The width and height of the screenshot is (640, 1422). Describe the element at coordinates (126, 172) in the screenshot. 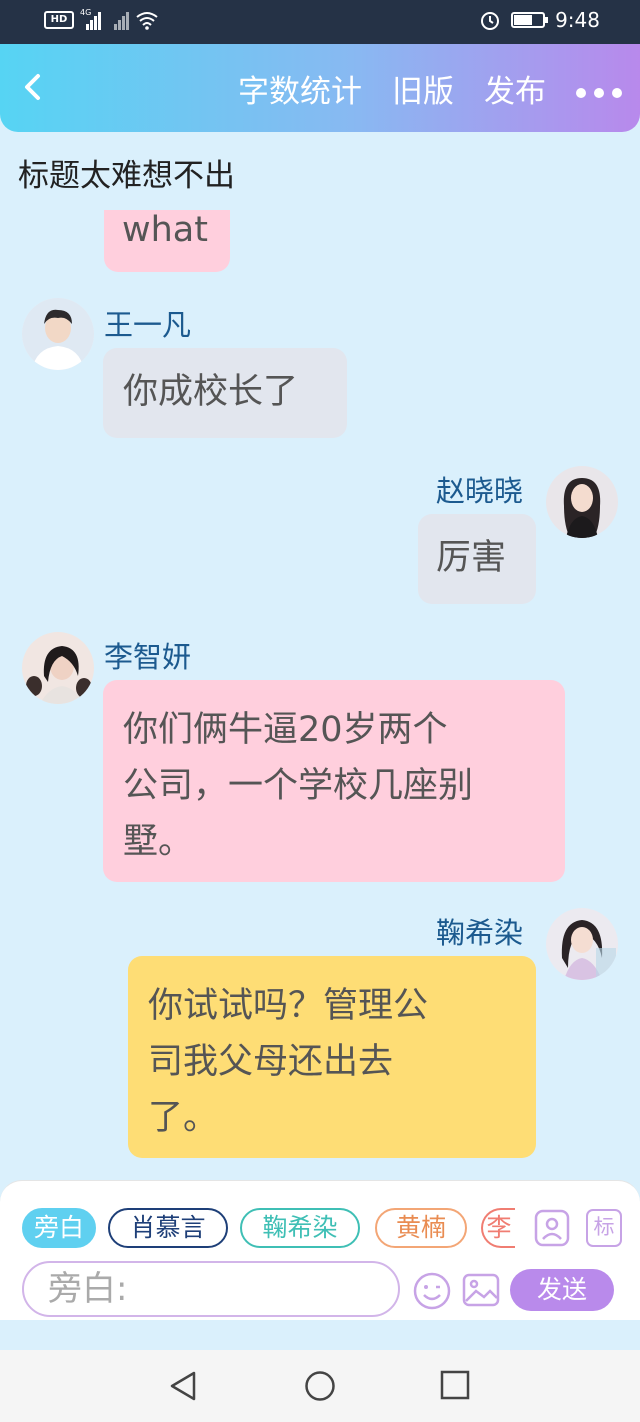

I see `story-title: 标题太难想不出` at that location.